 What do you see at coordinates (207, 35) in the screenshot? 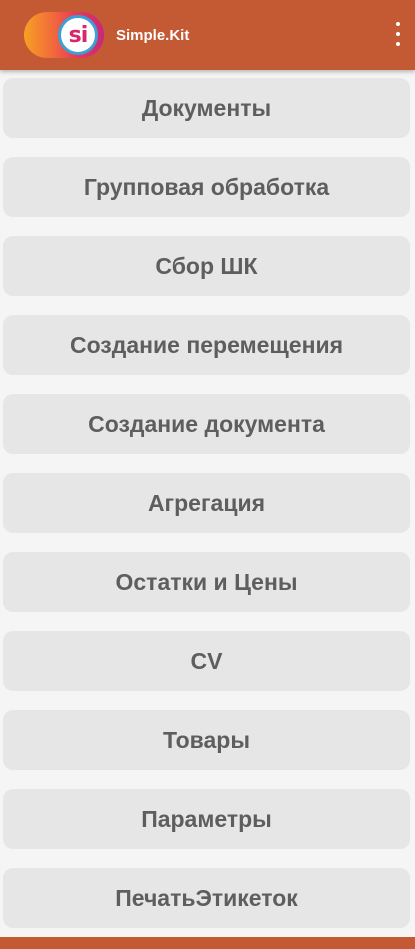
I see `app-bar: si Simple.Kit` at bounding box center [207, 35].